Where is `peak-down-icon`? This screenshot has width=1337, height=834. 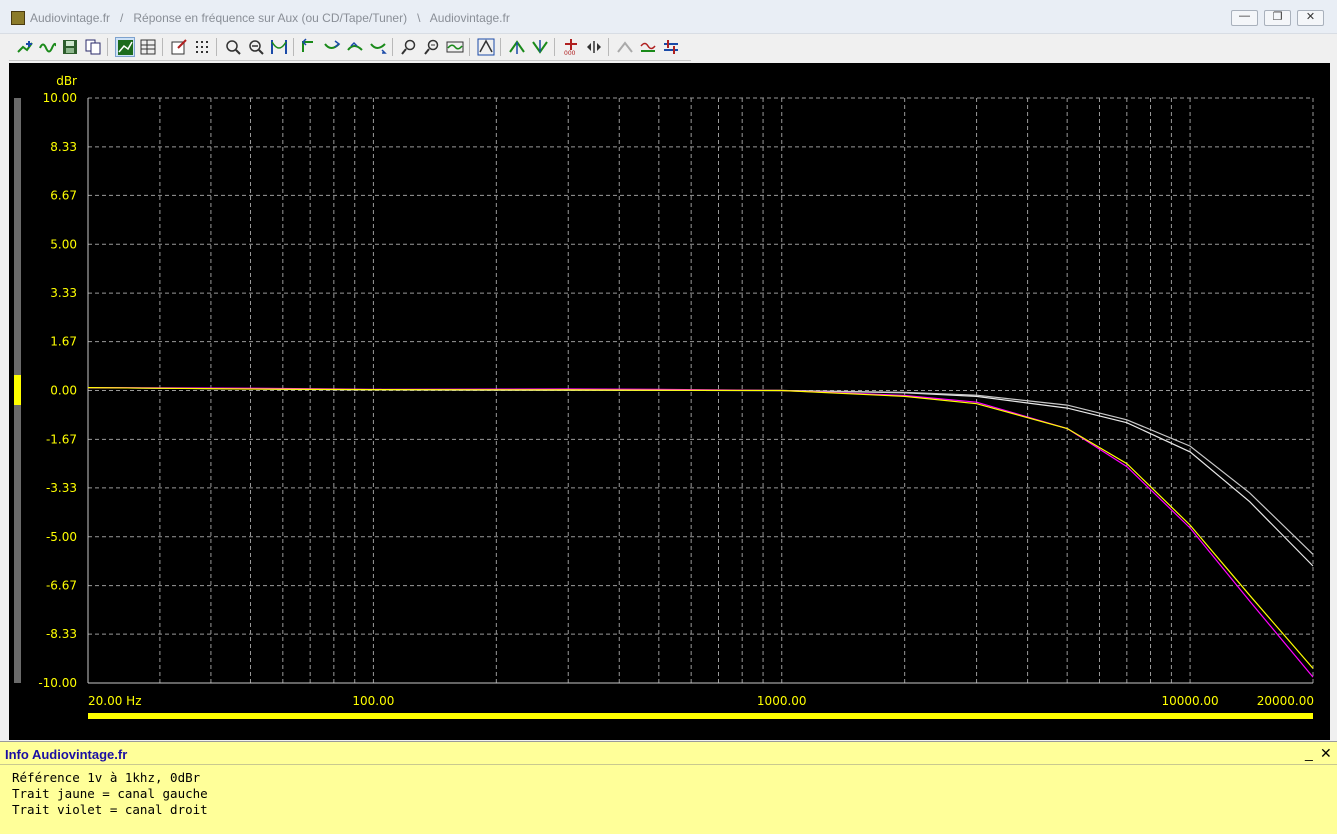
peak-down-icon is located at coordinates (540, 47).